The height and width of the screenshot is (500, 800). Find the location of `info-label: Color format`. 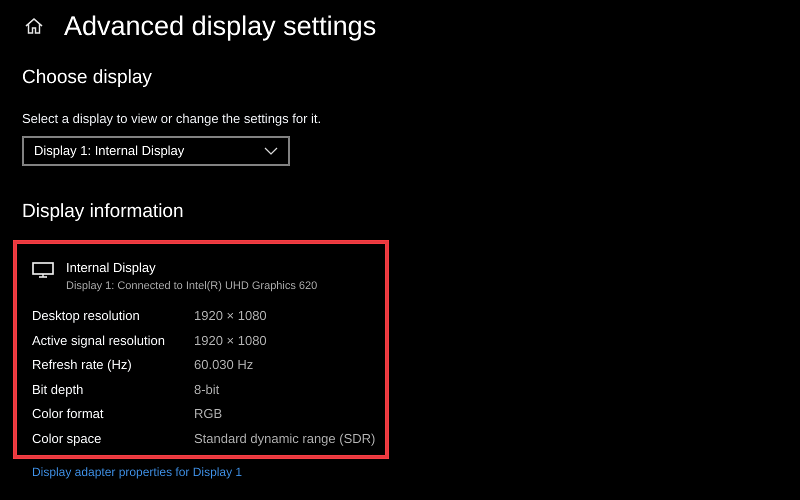

info-label: Color format is located at coordinates (68, 414).